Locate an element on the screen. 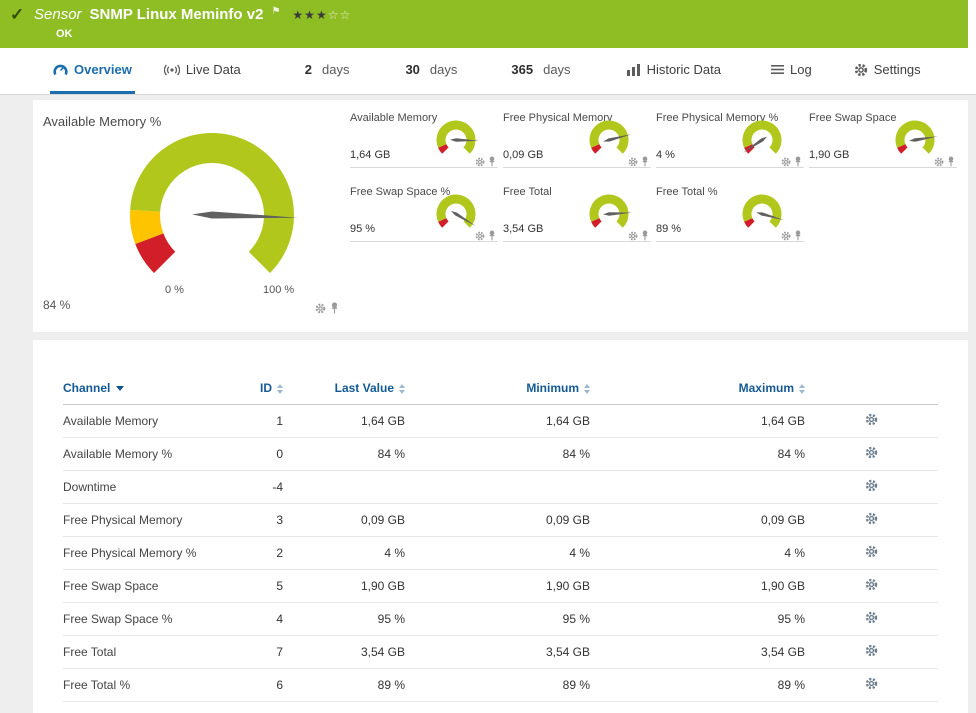 The height and width of the screenshot is (713, 976). priority-stars: ★★★☆☆ is located at coordinates (321, 15).